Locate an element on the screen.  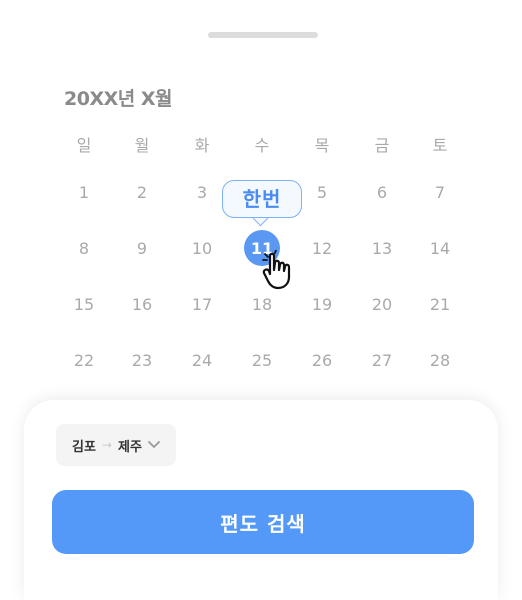
weekday-label: 토 is located at coordinates (440, 145).